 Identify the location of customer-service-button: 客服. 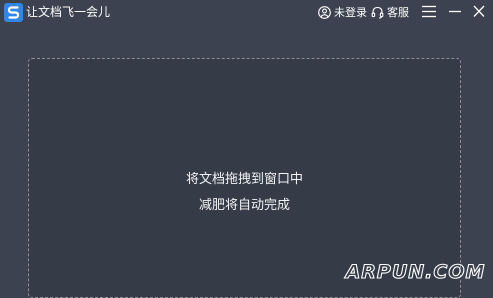
(390, 12).